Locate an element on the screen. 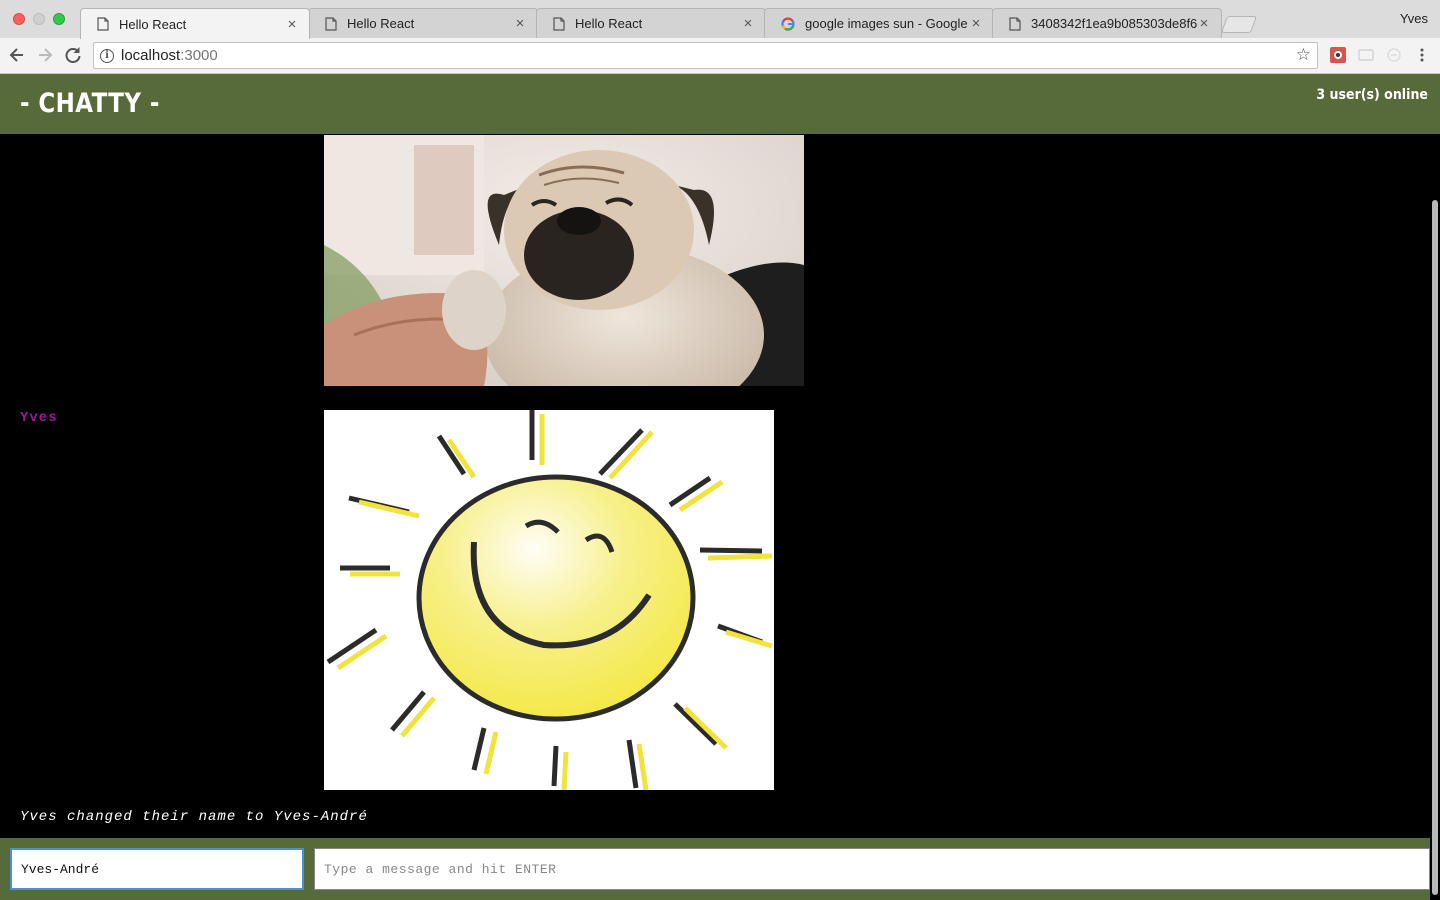  browser-tab-4: google images sun - Google Se × is located at coordinates (879, 23).